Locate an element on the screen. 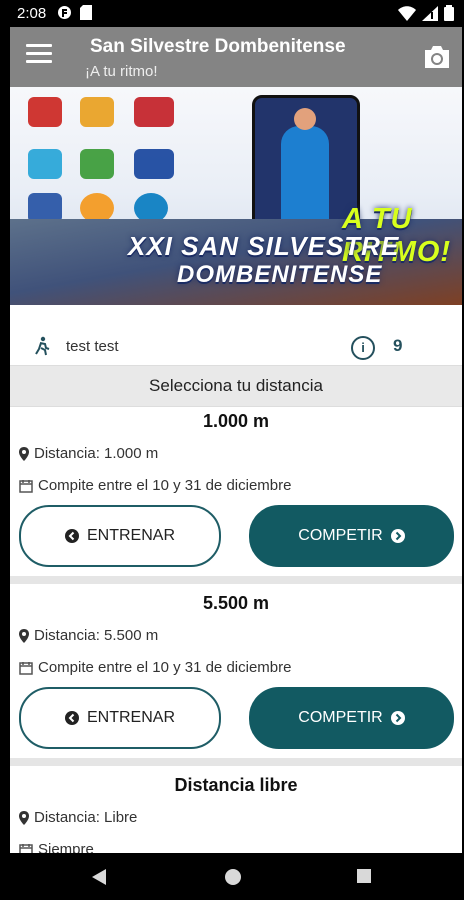 The height and width of the screenshot is (900, 464). distance-info-line: Distancia: 1.000 m is located at coordinates (88, 453).